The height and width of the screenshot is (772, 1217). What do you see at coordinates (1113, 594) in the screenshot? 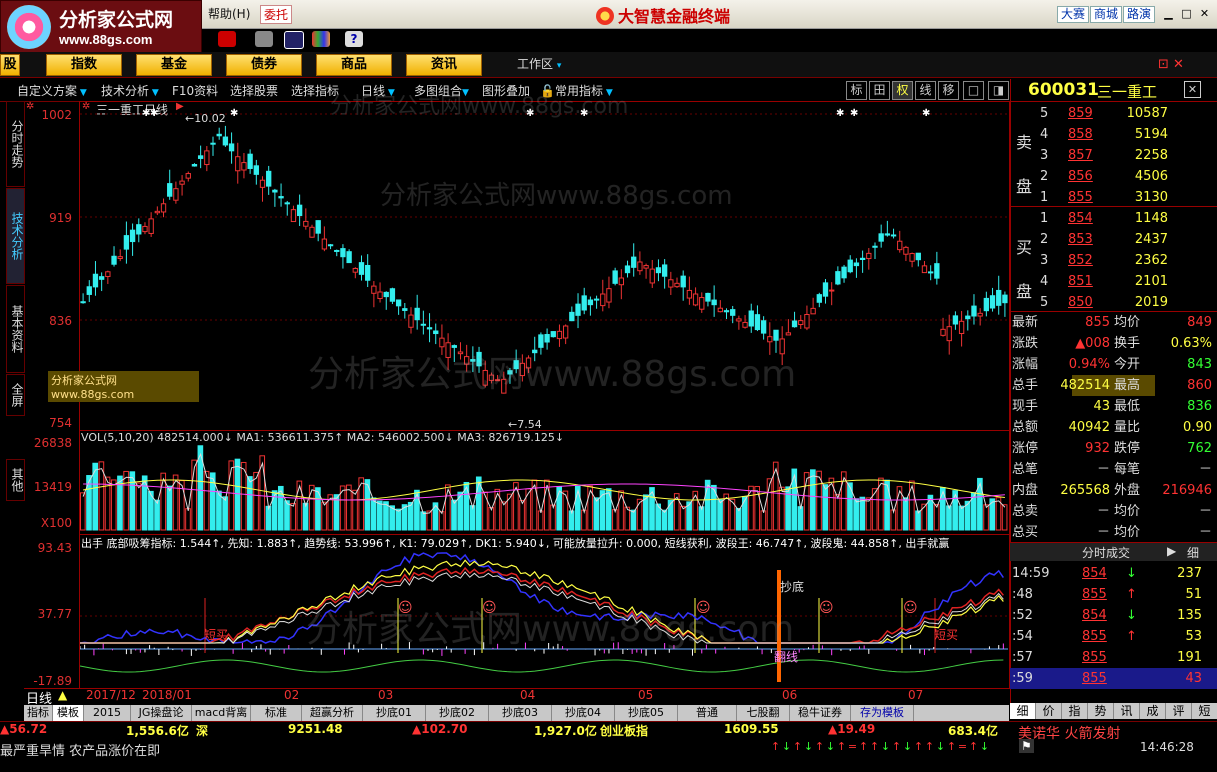
I see `trade-row: :48 855 ↑ 51` at bounding box center [1113, 594].